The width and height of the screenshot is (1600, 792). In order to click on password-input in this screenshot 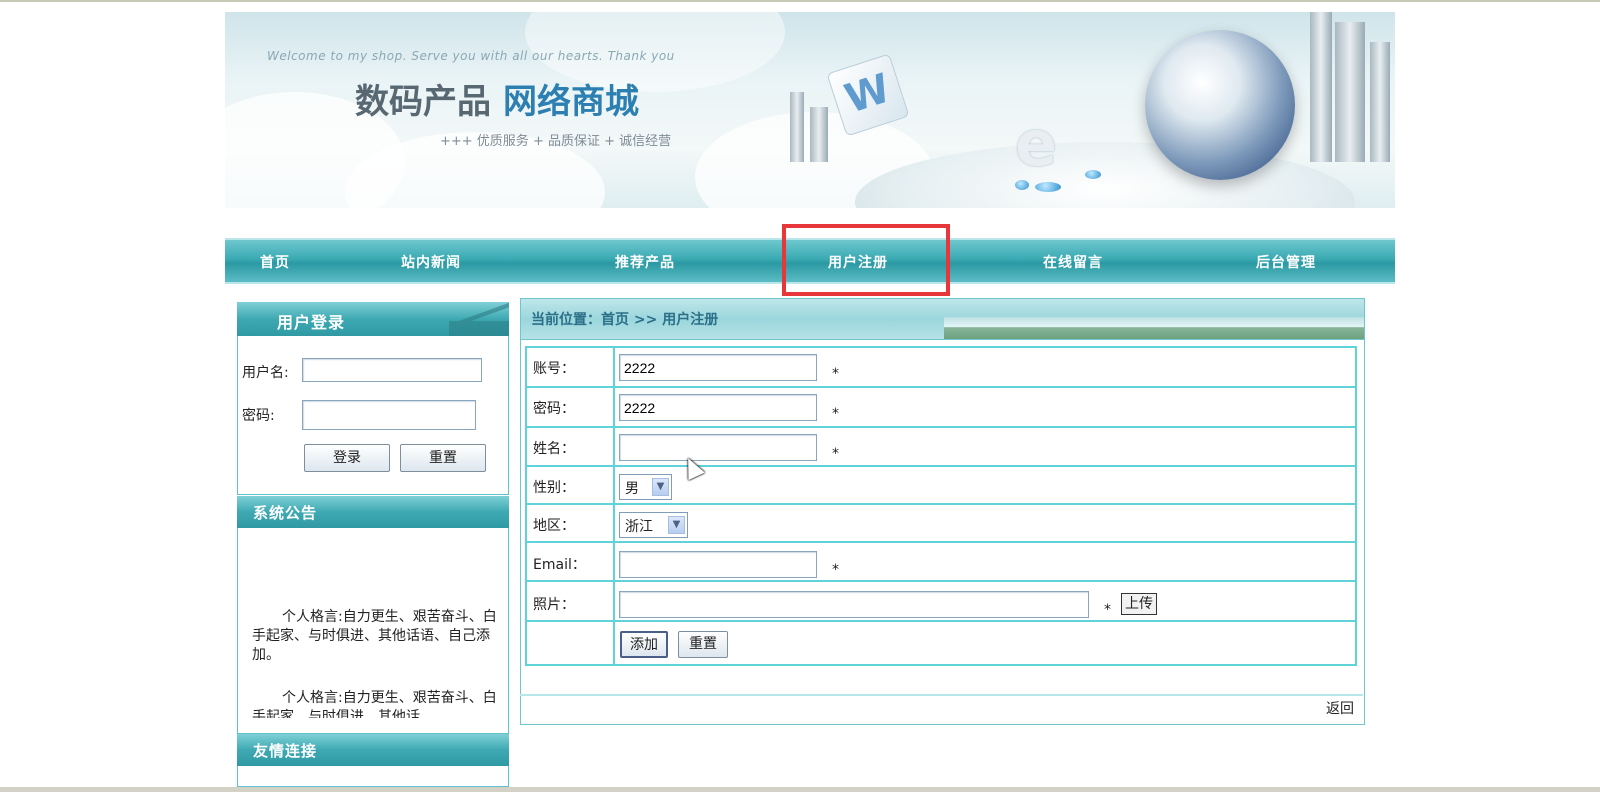, I will do `click(389, 415)`.